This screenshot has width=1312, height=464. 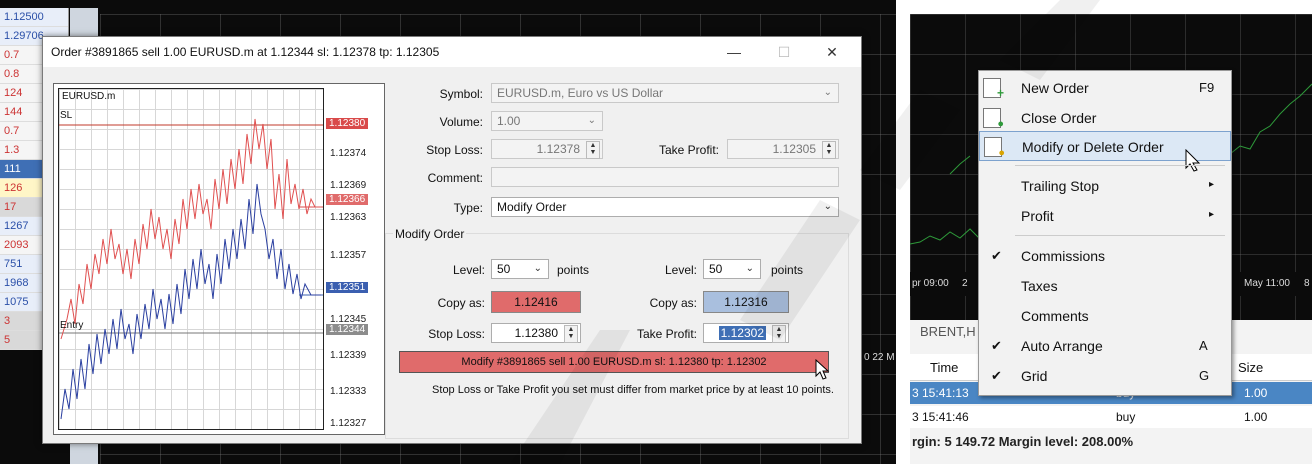 What do you see at coordinates (573, 270) in the screenshot?
I see `points-label: points` at bounding box center [573, 270].